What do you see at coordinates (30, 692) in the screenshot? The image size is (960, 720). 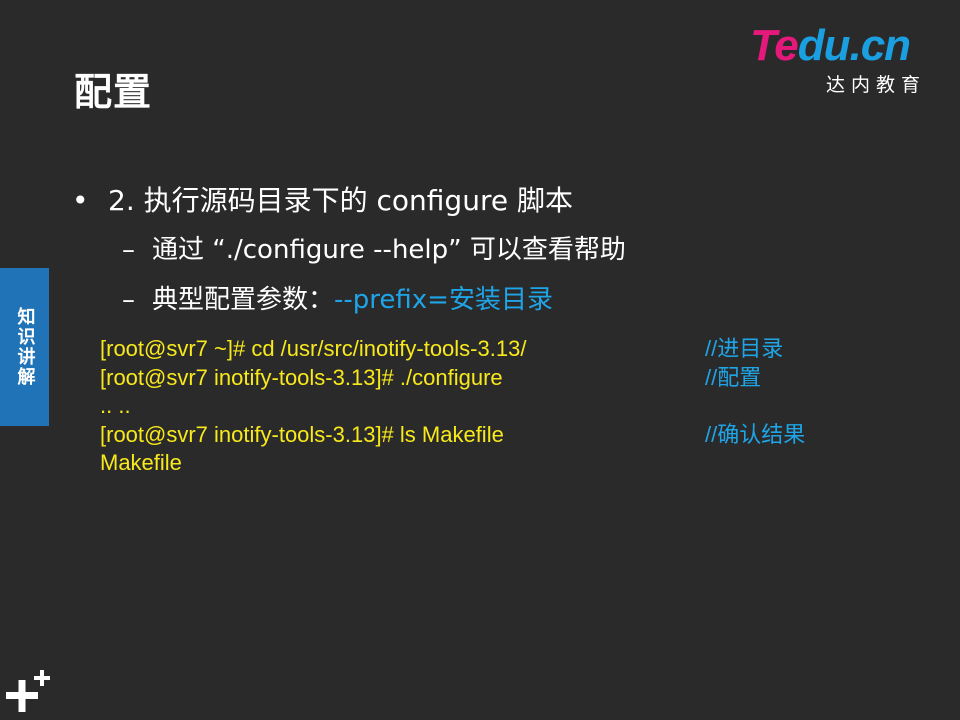 I see `plus-plus-icon` at bounding box center [30, 692].